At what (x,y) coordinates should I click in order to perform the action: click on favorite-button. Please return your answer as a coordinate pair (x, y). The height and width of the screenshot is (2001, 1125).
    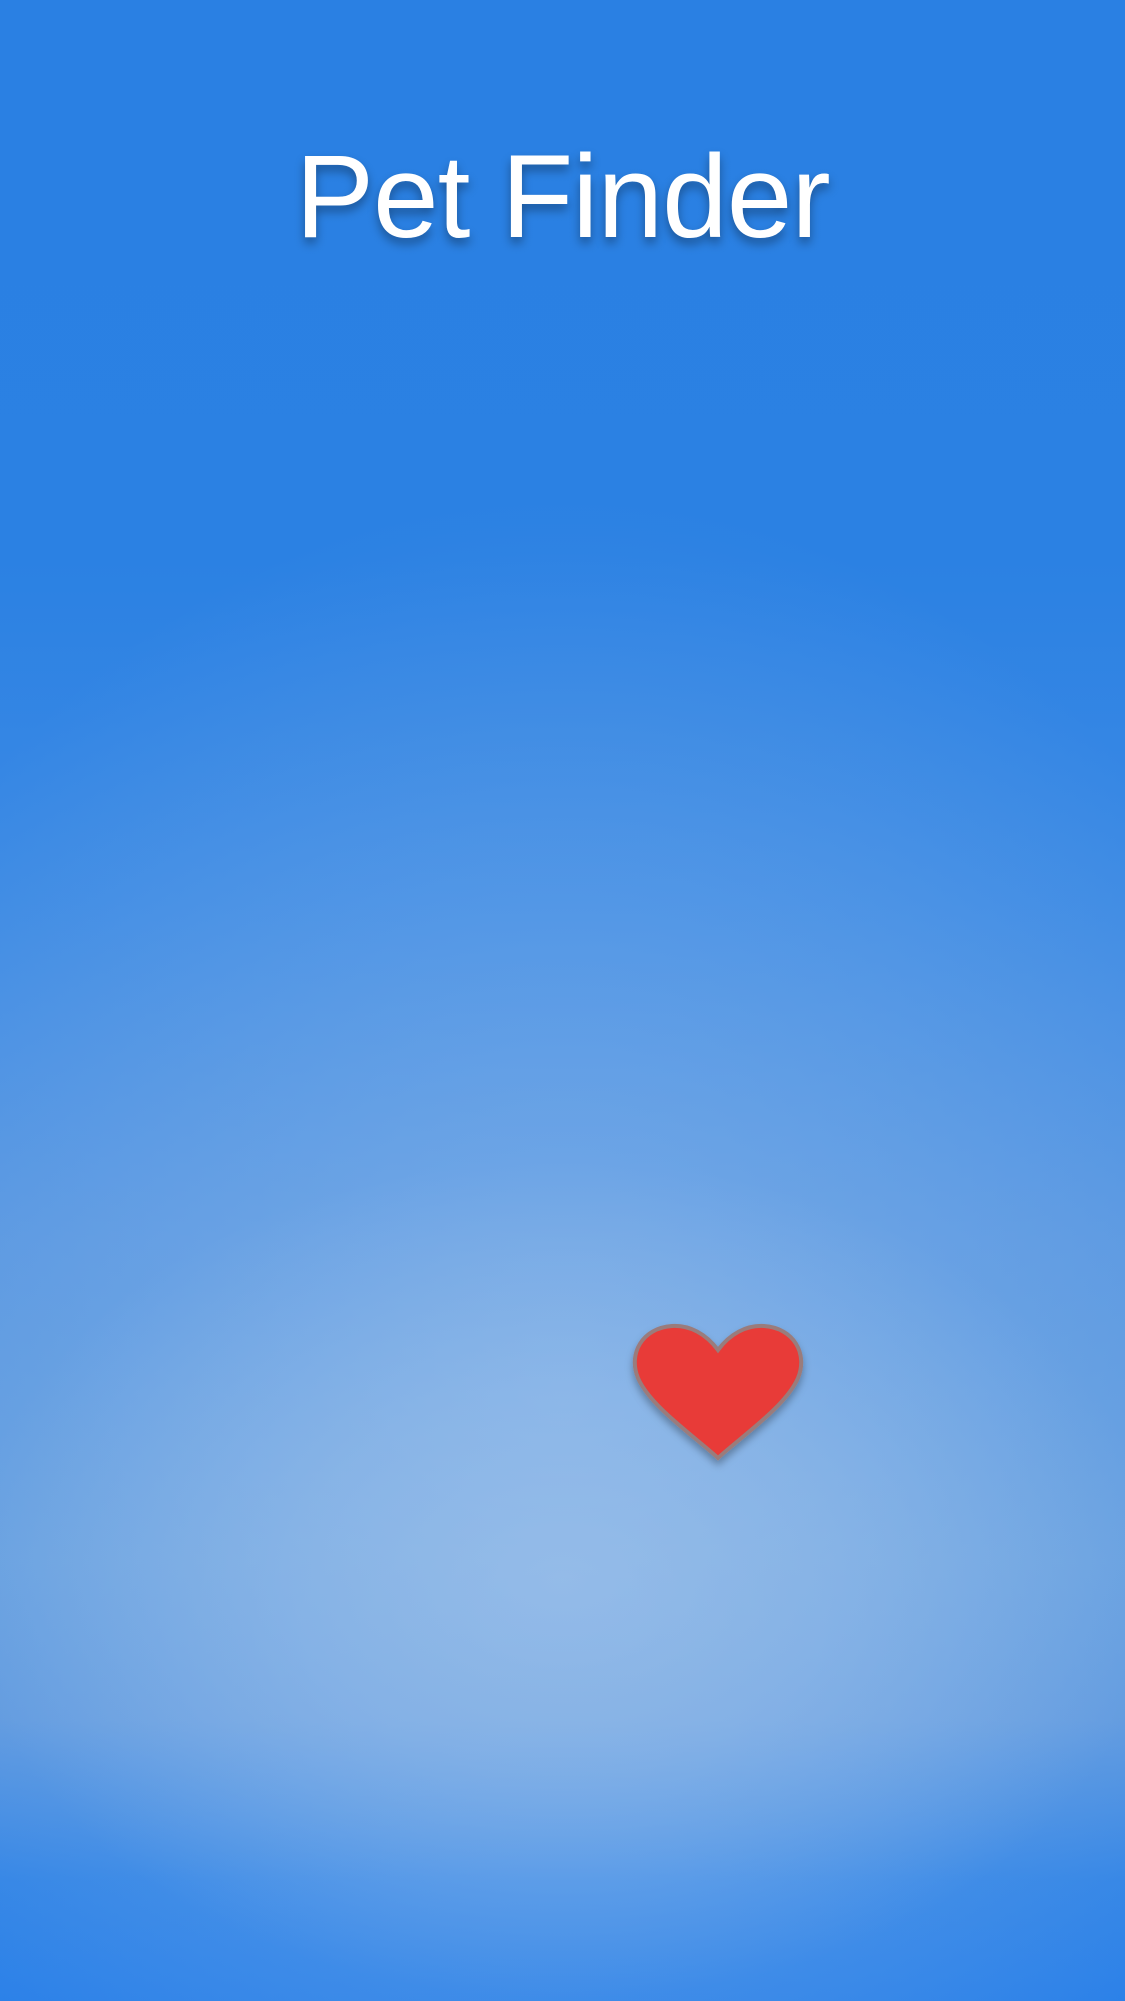
    Looking at the image, I should click on (718, 1393).